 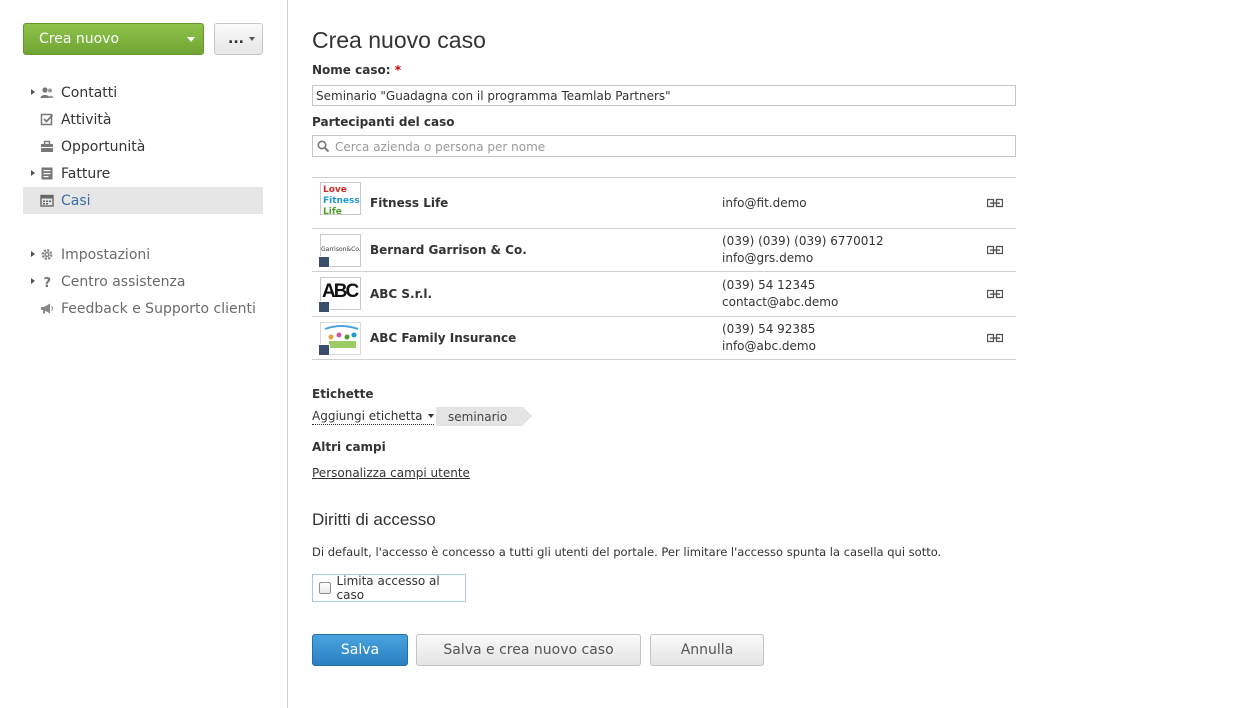 I want to click on sidebar-item-label: Casi, so click(x=76, y=200).